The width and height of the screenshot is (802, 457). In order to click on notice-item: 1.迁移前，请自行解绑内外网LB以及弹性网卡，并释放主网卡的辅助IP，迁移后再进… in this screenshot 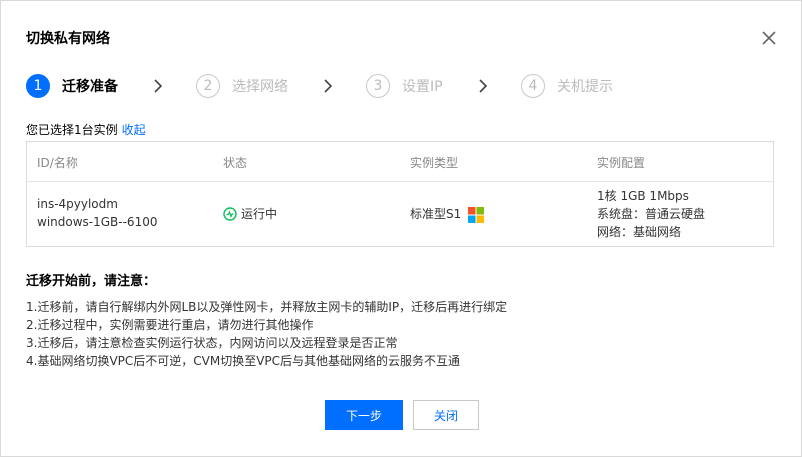, I will do `click(267, 307)`.